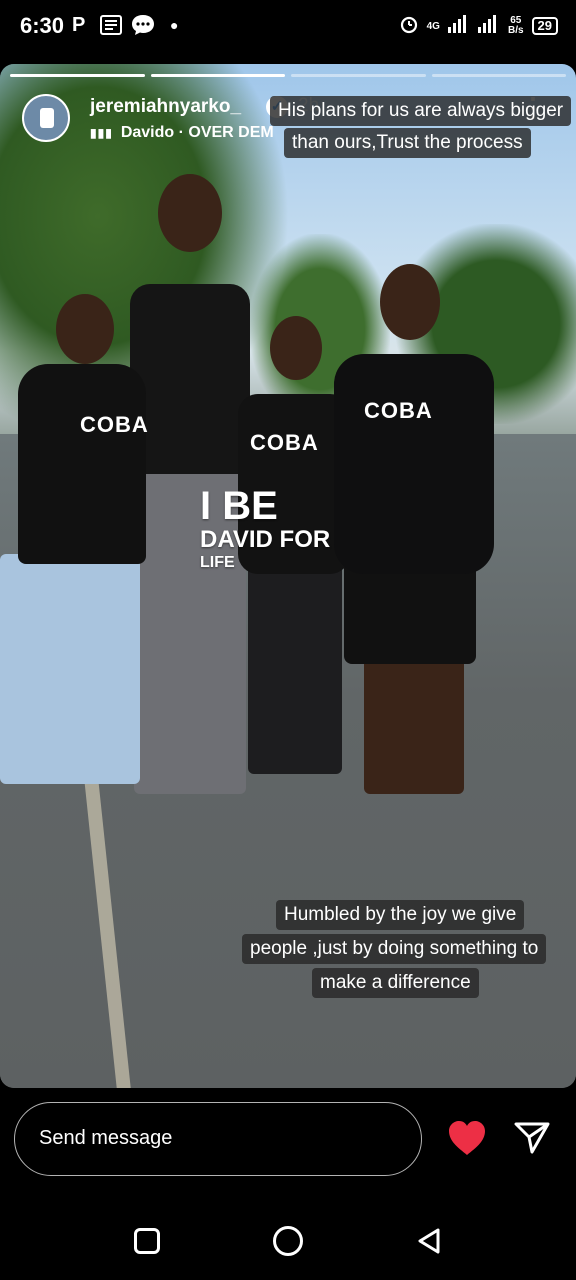 Image resolution: width=576 pixels, height=1280 pixels. I want to click on username: jeremiahnyarko_, so click(165, 107).